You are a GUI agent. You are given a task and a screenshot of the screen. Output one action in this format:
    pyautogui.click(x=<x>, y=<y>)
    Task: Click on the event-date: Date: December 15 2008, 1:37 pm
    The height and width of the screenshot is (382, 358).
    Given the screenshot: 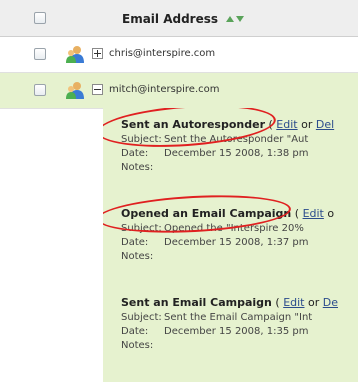 What is the action you would take?
    pyautogui.click(x=215, y=242)
    